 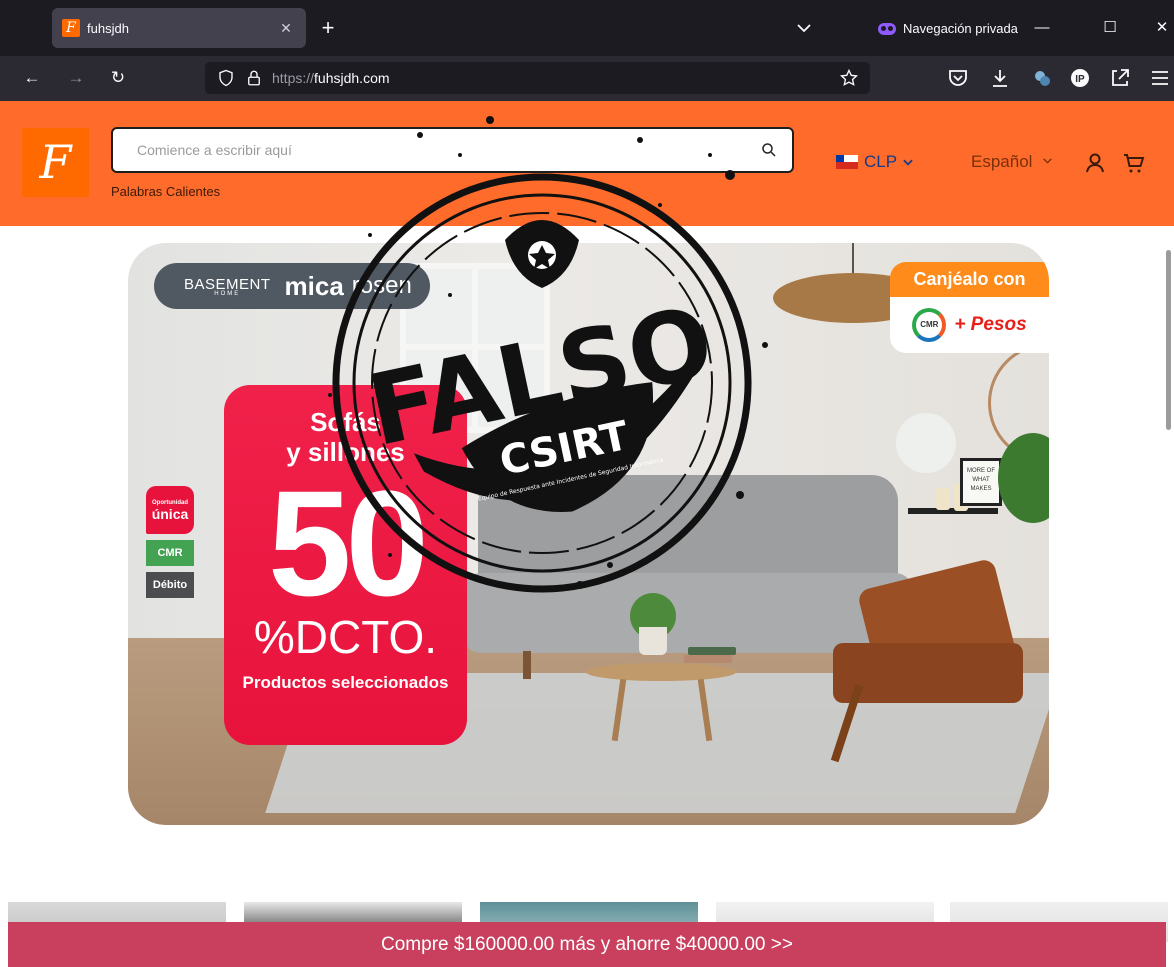 What do you see at coordinates (331, 78) in the screenshot?
I see `url-text: https://fuhsjdh.com` at bounding box center [331, 78].